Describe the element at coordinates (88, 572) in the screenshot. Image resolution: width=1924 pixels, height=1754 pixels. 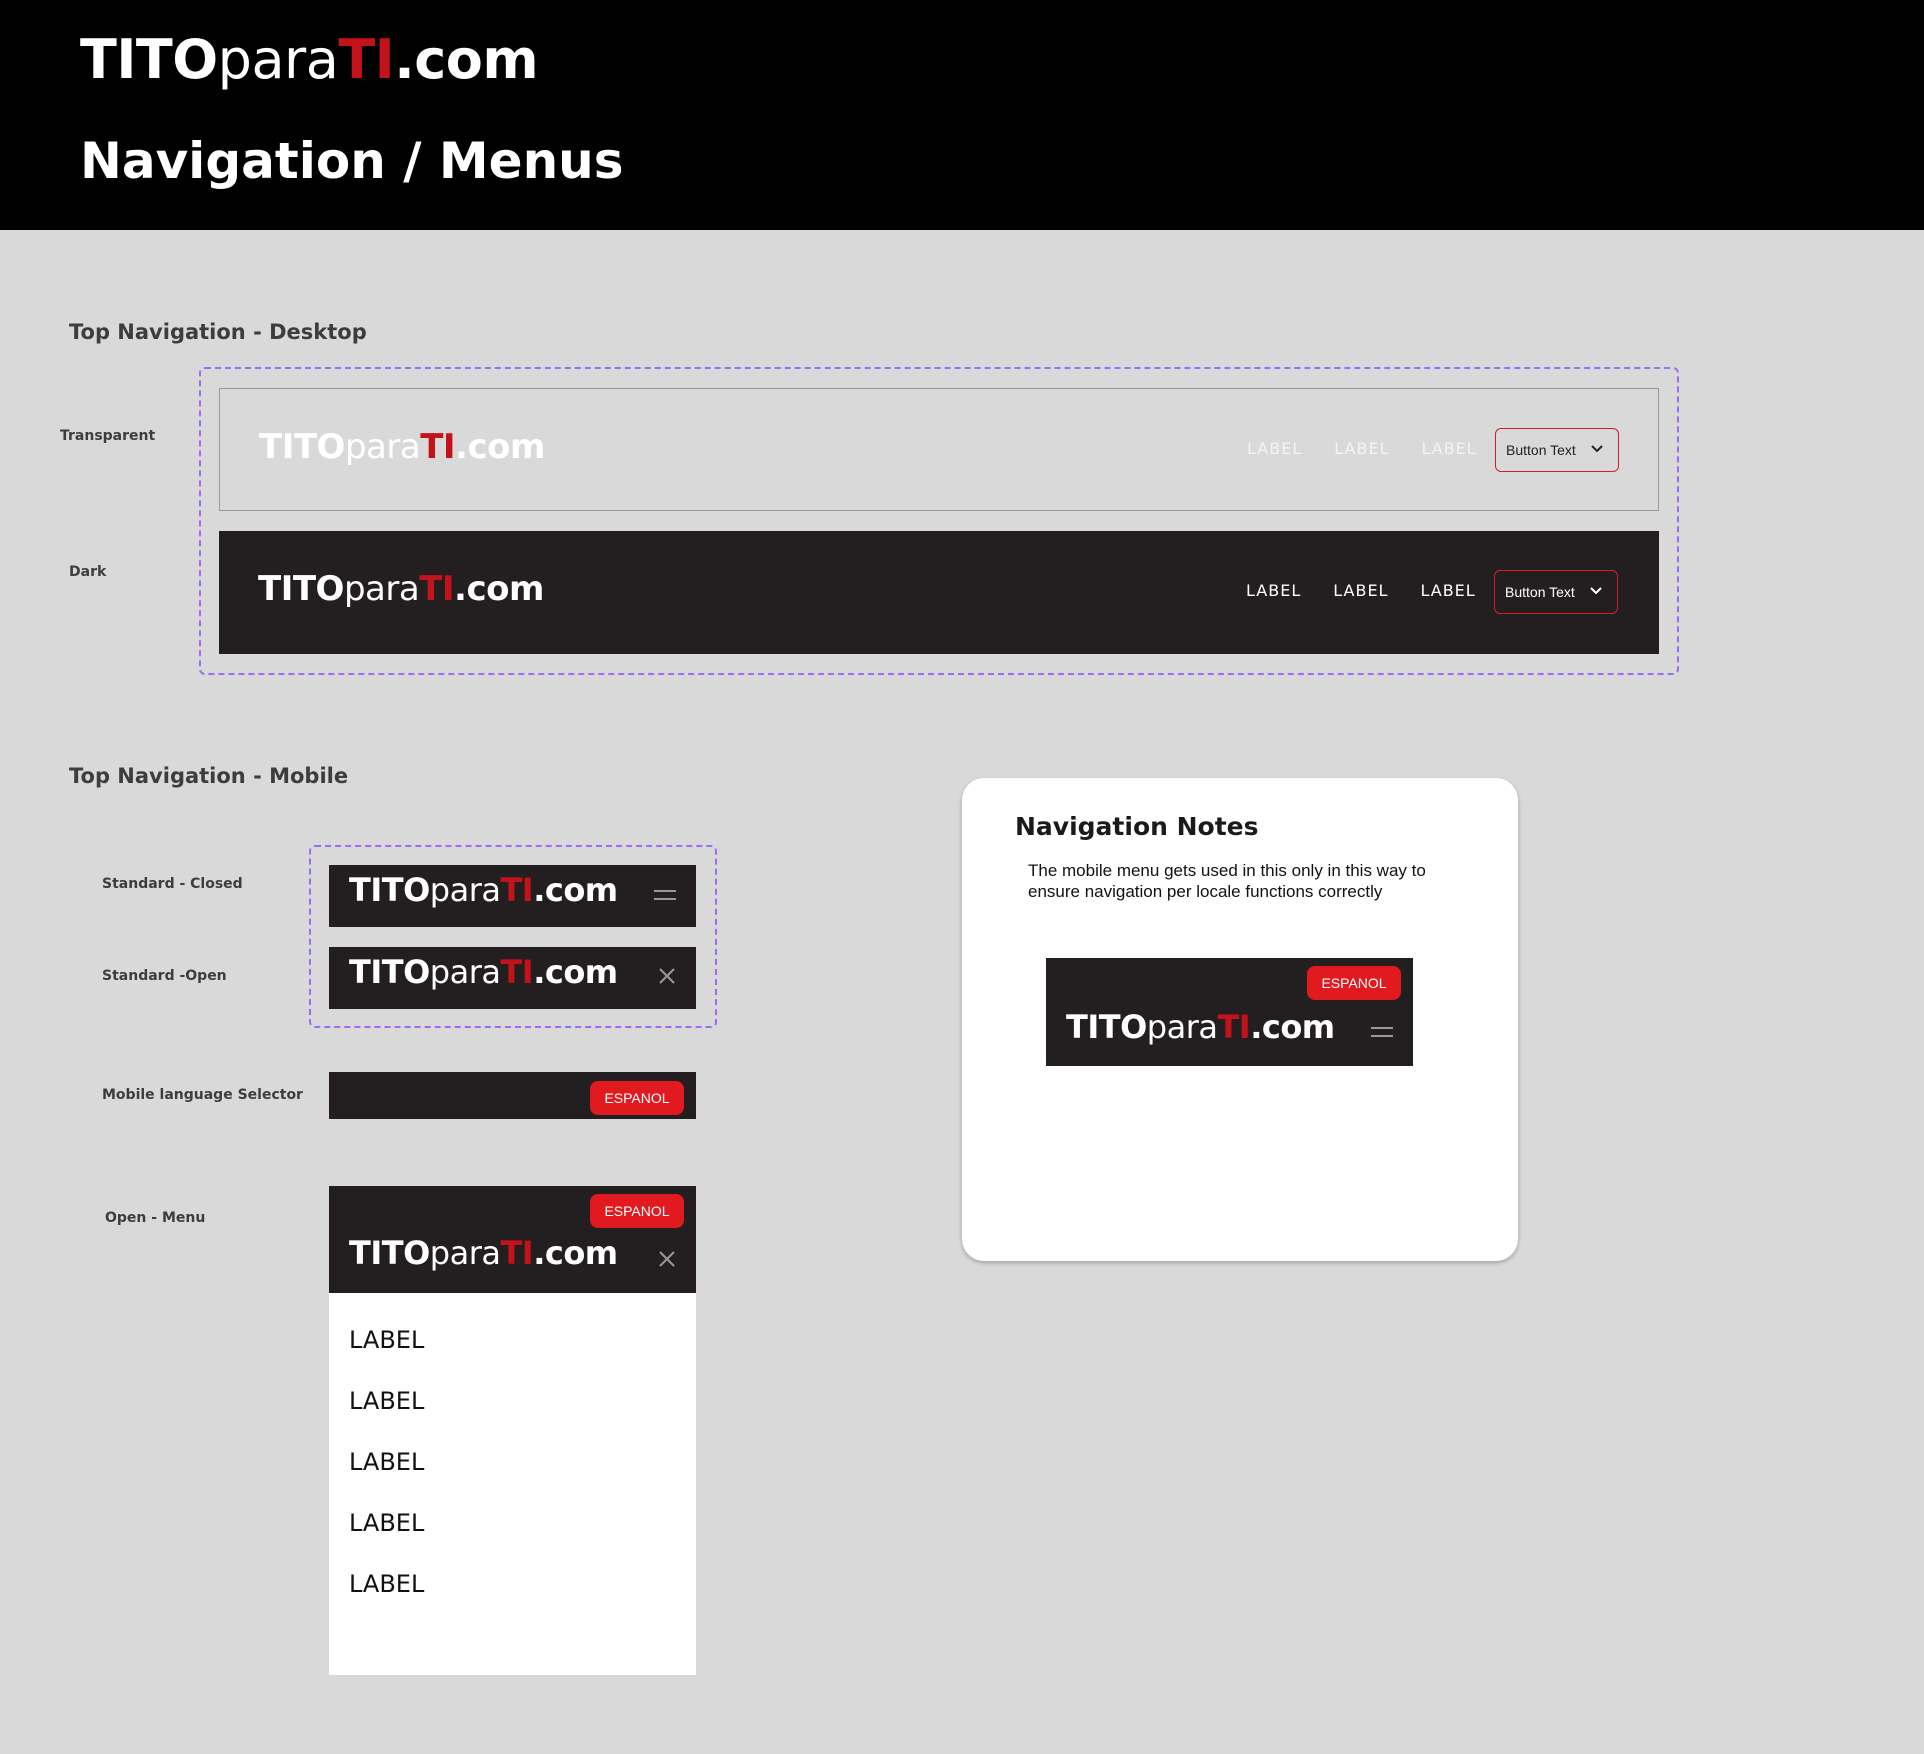
I see `dark-variant-label: Dark` at that location.